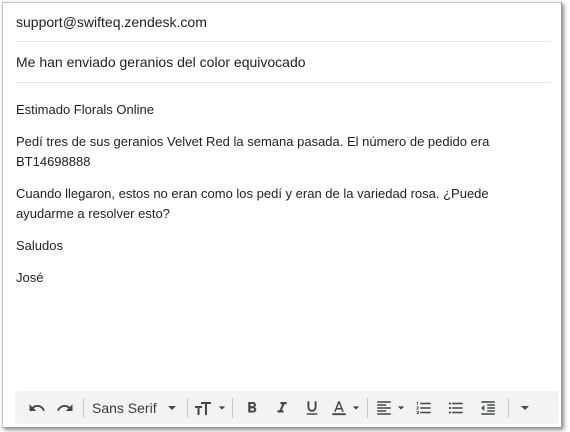 This screenshot has width=570, height=432. I want to click on font-size-button, so click(210, 408).